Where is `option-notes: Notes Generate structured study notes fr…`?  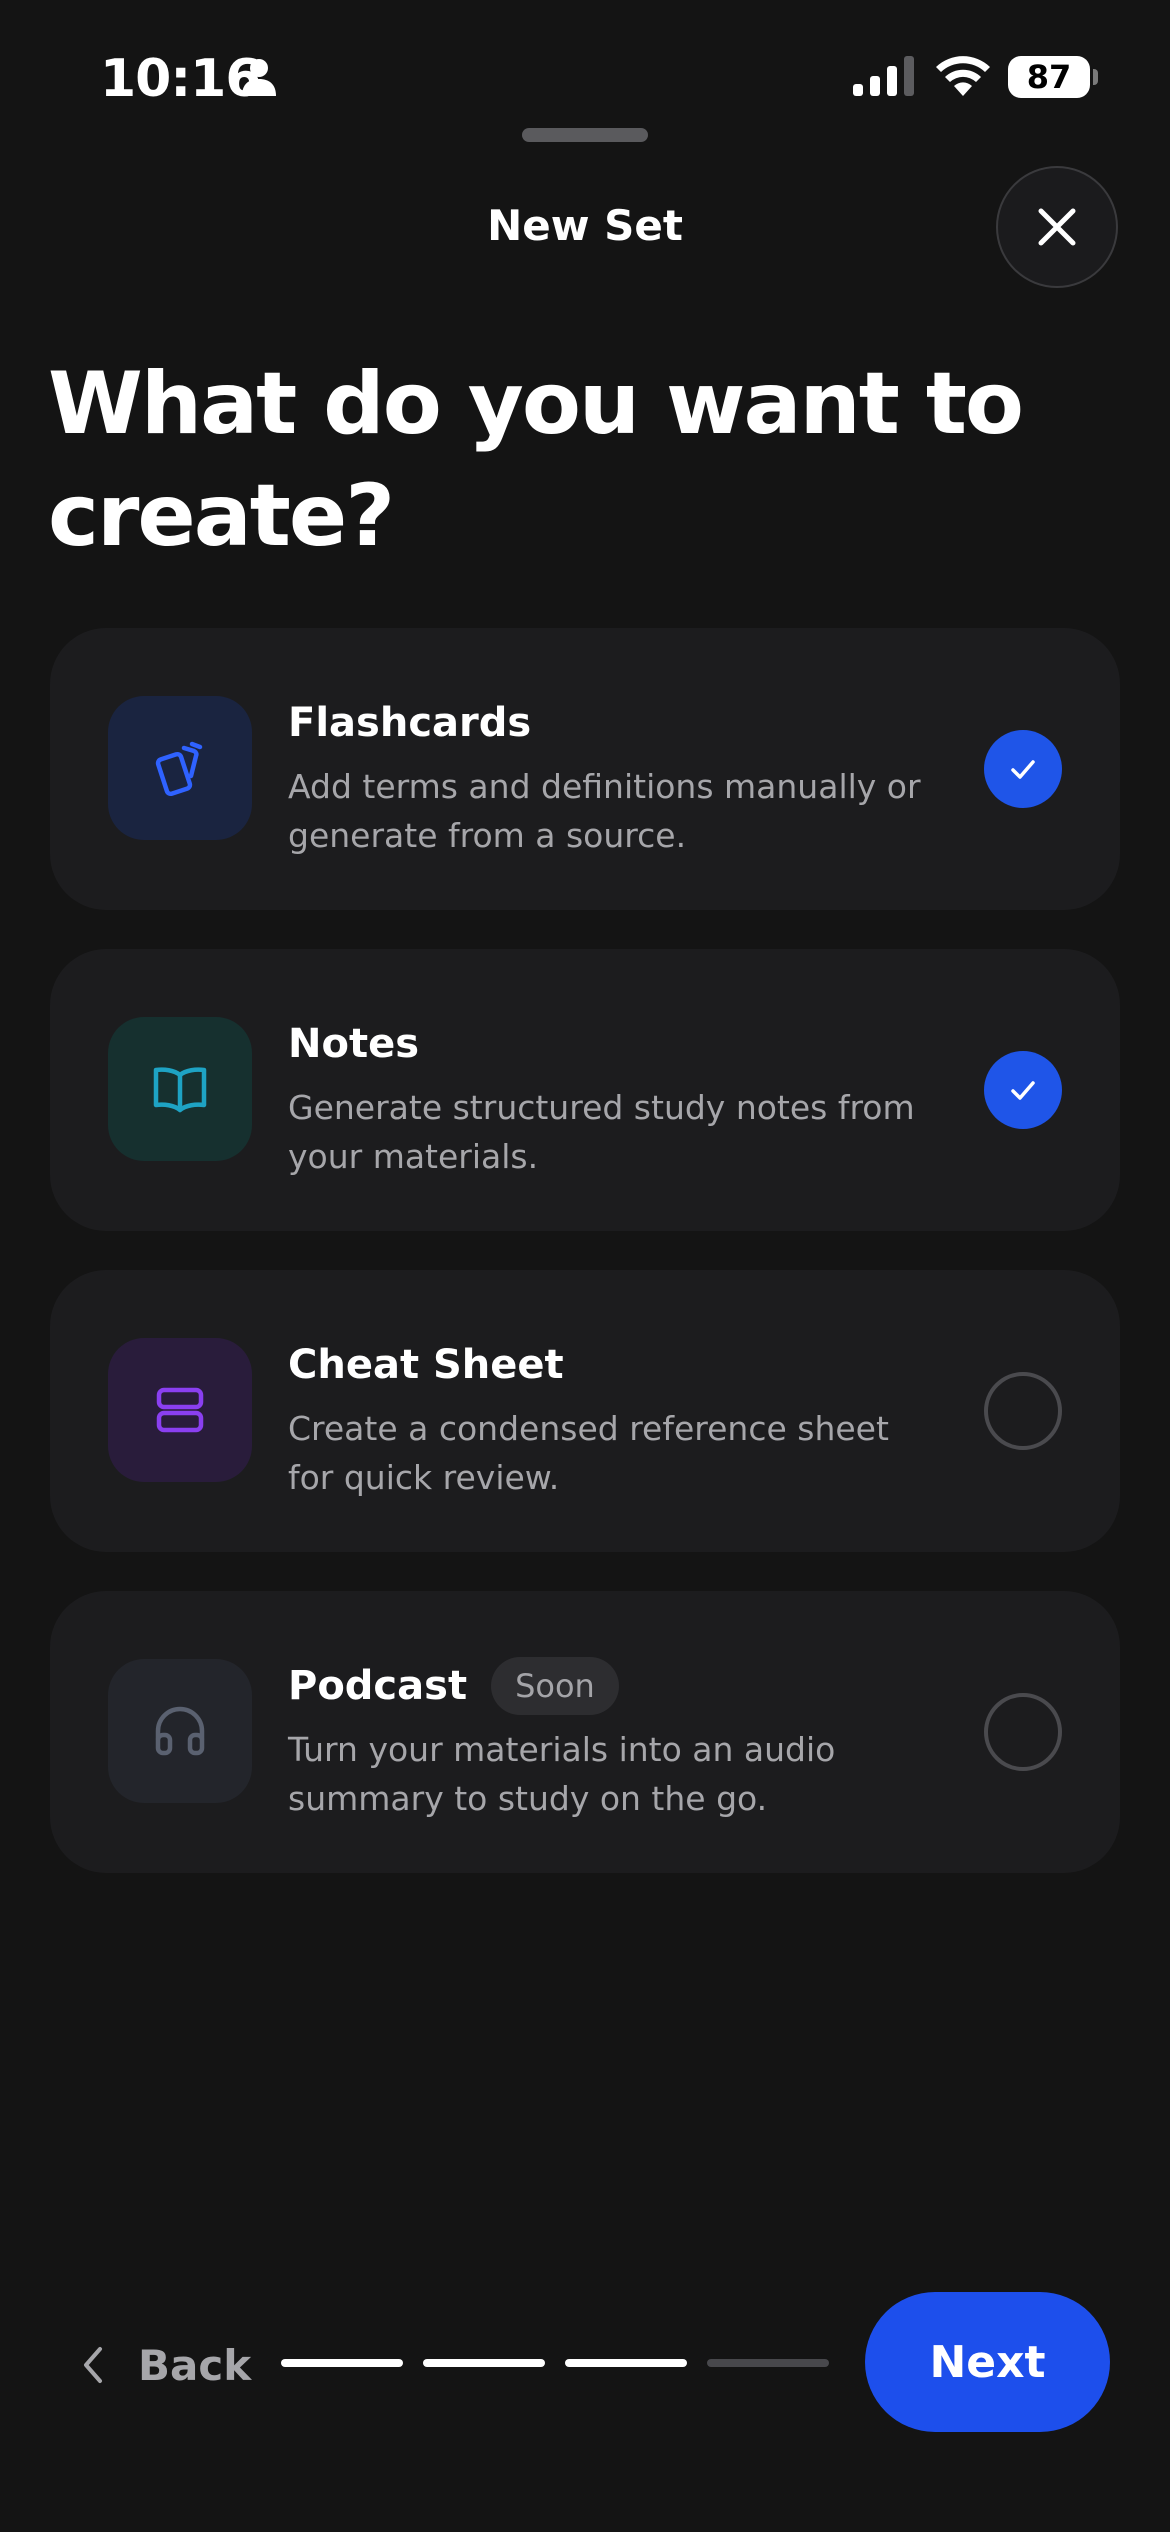
option-notes: Notes Generate structured study notes fr… is located at coordinates (585, 1090).